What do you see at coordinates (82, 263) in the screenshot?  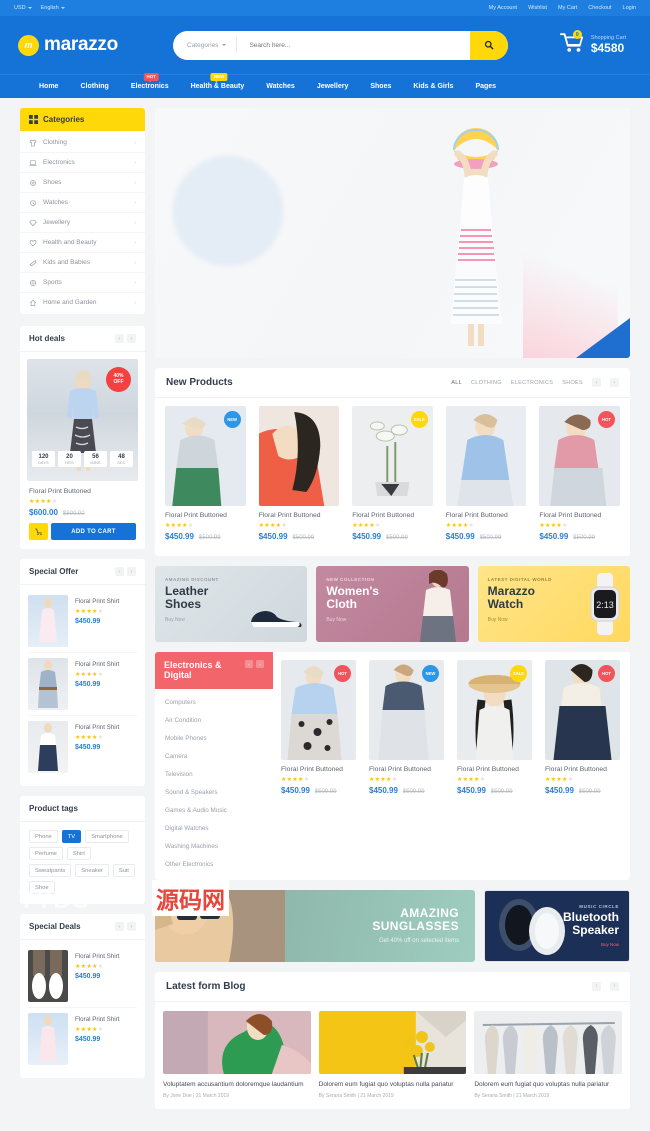 I see `category-item-kids-babies: Kids and Babies ›` at bounding box center [82, 263].